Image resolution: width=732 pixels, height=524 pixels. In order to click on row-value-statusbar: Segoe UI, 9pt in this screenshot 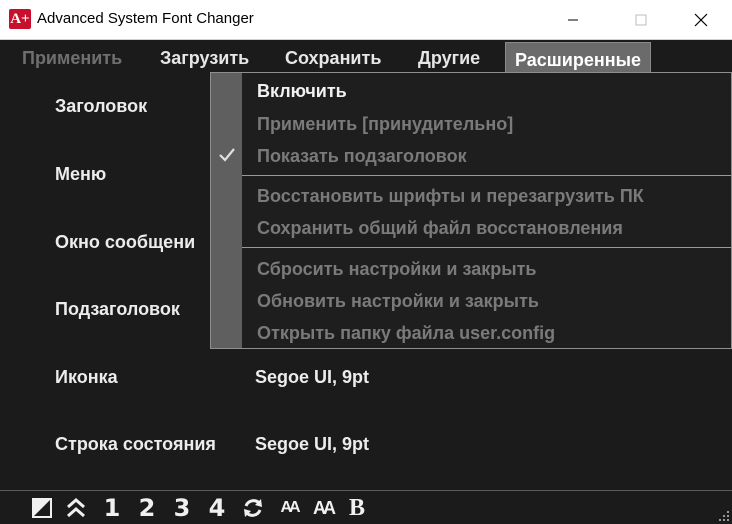, I will do `click(312, 444)`.